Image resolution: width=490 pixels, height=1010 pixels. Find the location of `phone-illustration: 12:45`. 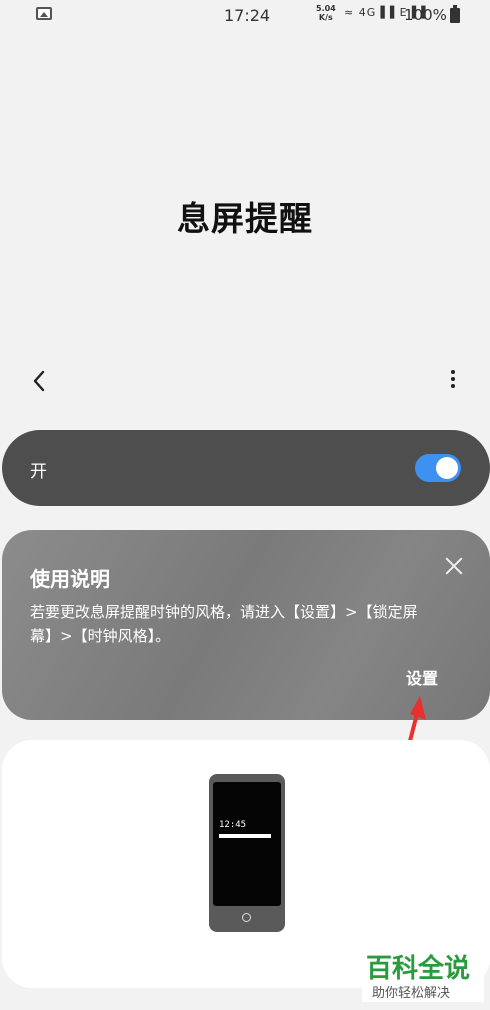

phone-illustration: 12:45 is located at coordinates (247, 853).